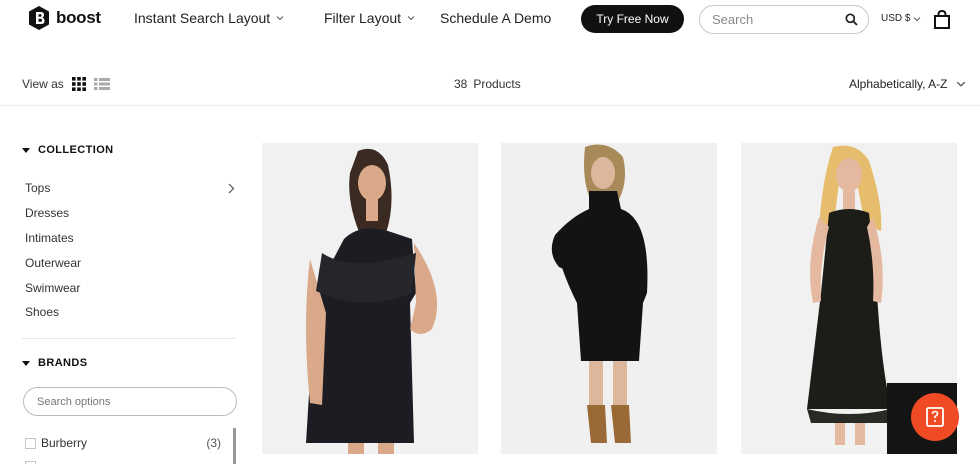 Image resolution: width=980 pixels, height=464 pixels. I want to click on search-input, so click(778, 19).